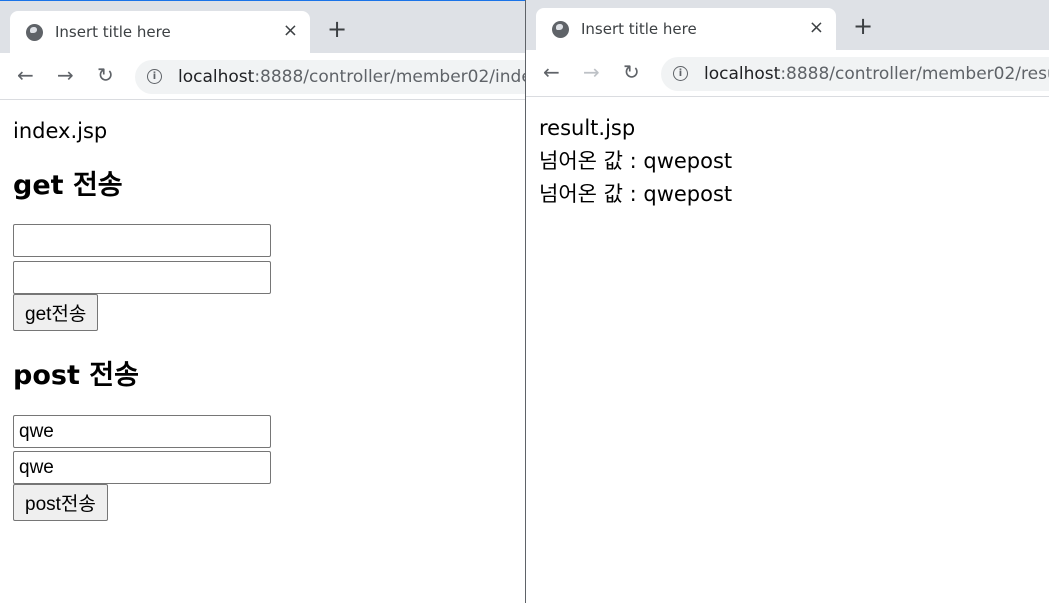  Describe the element at coordinates (76, 375) in the screenshot. I see `post-heading: post 전송` at that location.